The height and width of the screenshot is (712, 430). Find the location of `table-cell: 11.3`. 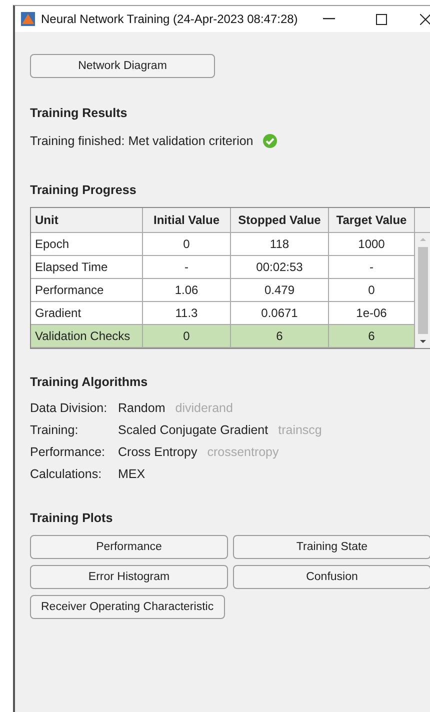

table-cell: 11.3 is located at coordinates (187, 313).